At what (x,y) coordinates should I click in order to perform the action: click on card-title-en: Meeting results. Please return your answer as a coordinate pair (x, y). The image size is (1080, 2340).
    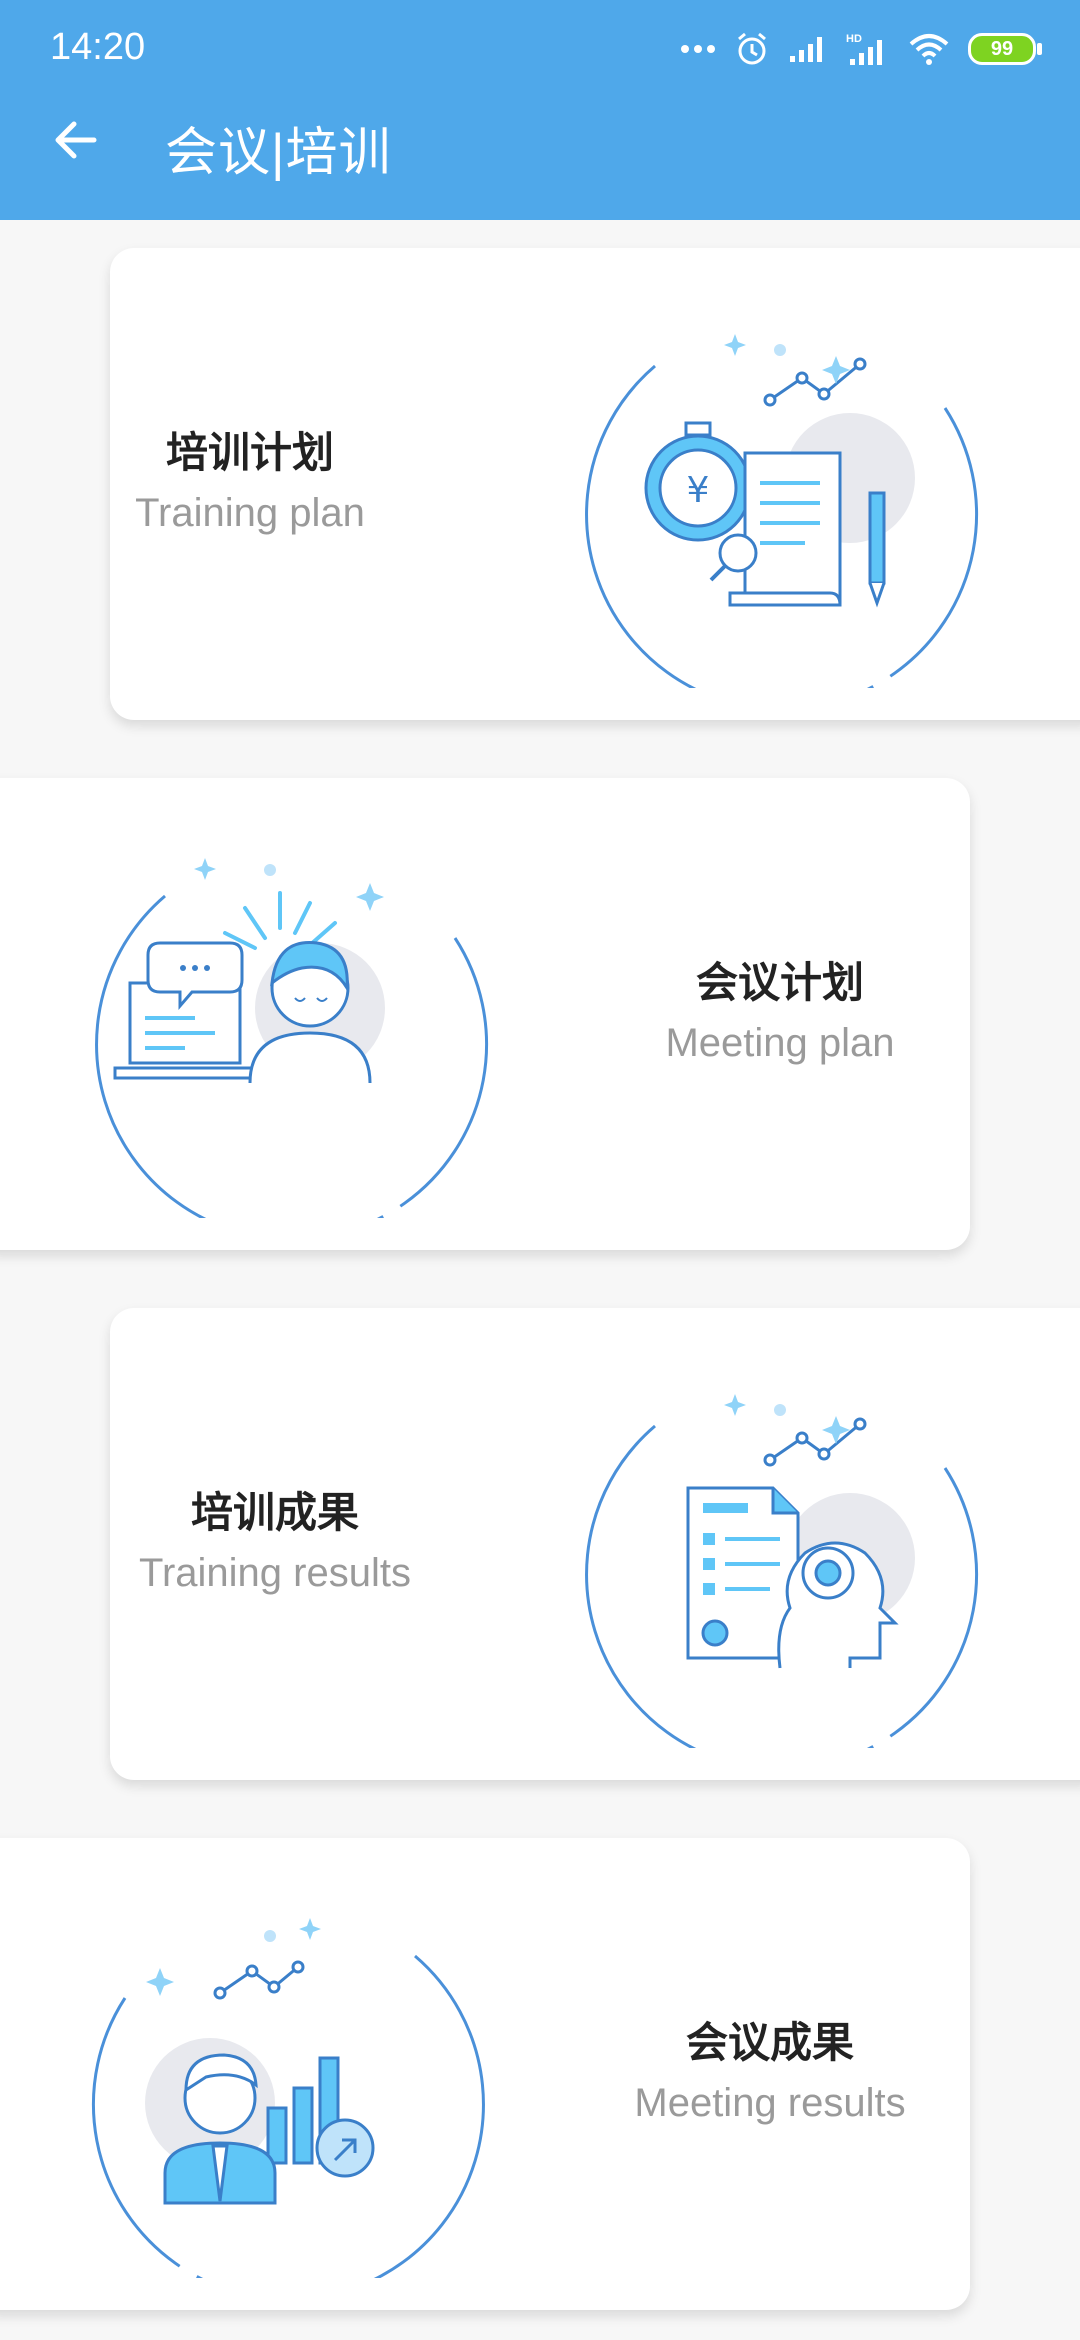
    Looking at the image, I should click on (770, 2103).